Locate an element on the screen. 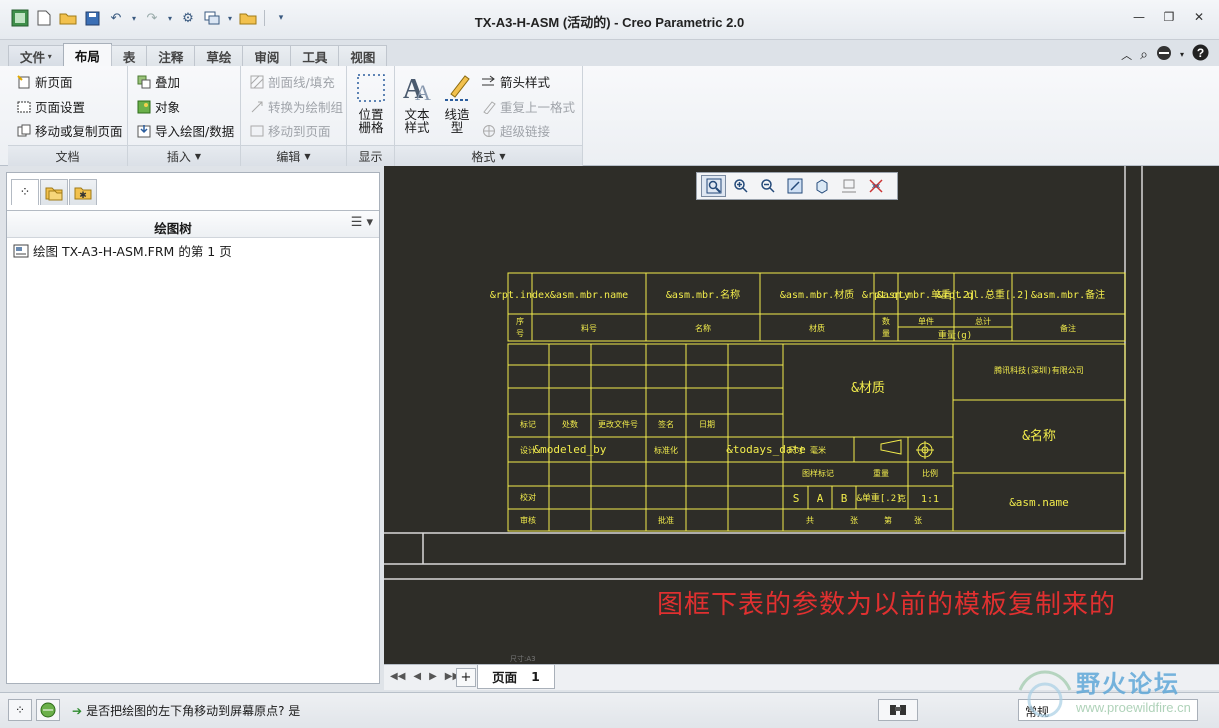 Image resolution: width=1219 pixels, height=728 pixels. arrow-right-icon: ➔ is located at coordinates (77, 710).